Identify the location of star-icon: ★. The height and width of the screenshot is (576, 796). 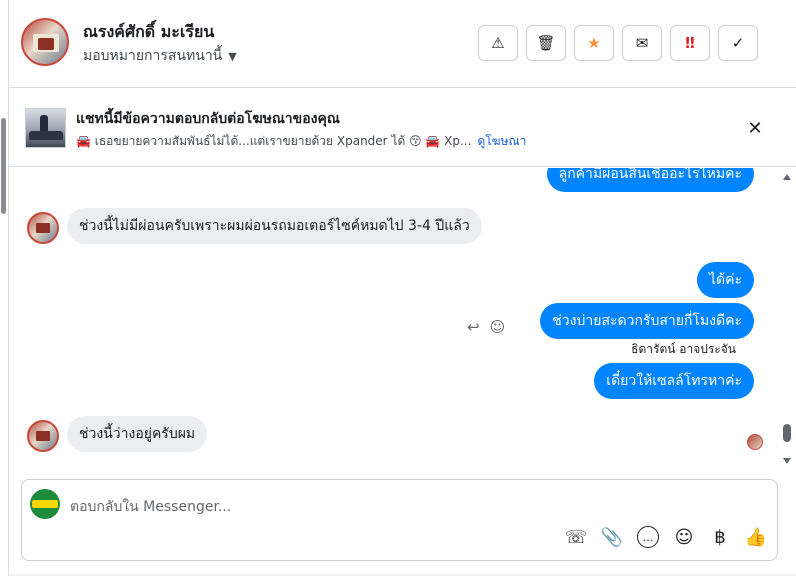
(594, 43).